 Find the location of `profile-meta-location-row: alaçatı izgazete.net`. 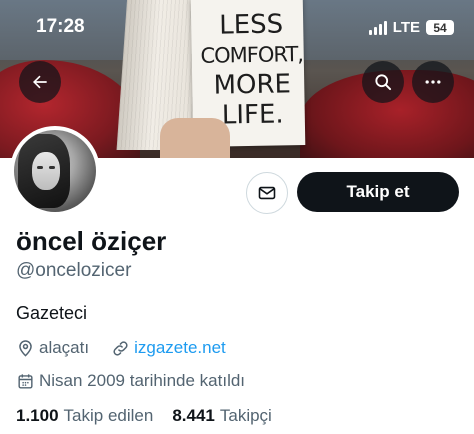

profile-meta-location-row: alaçatı izgazete.net is located at coordinates (121, 348).